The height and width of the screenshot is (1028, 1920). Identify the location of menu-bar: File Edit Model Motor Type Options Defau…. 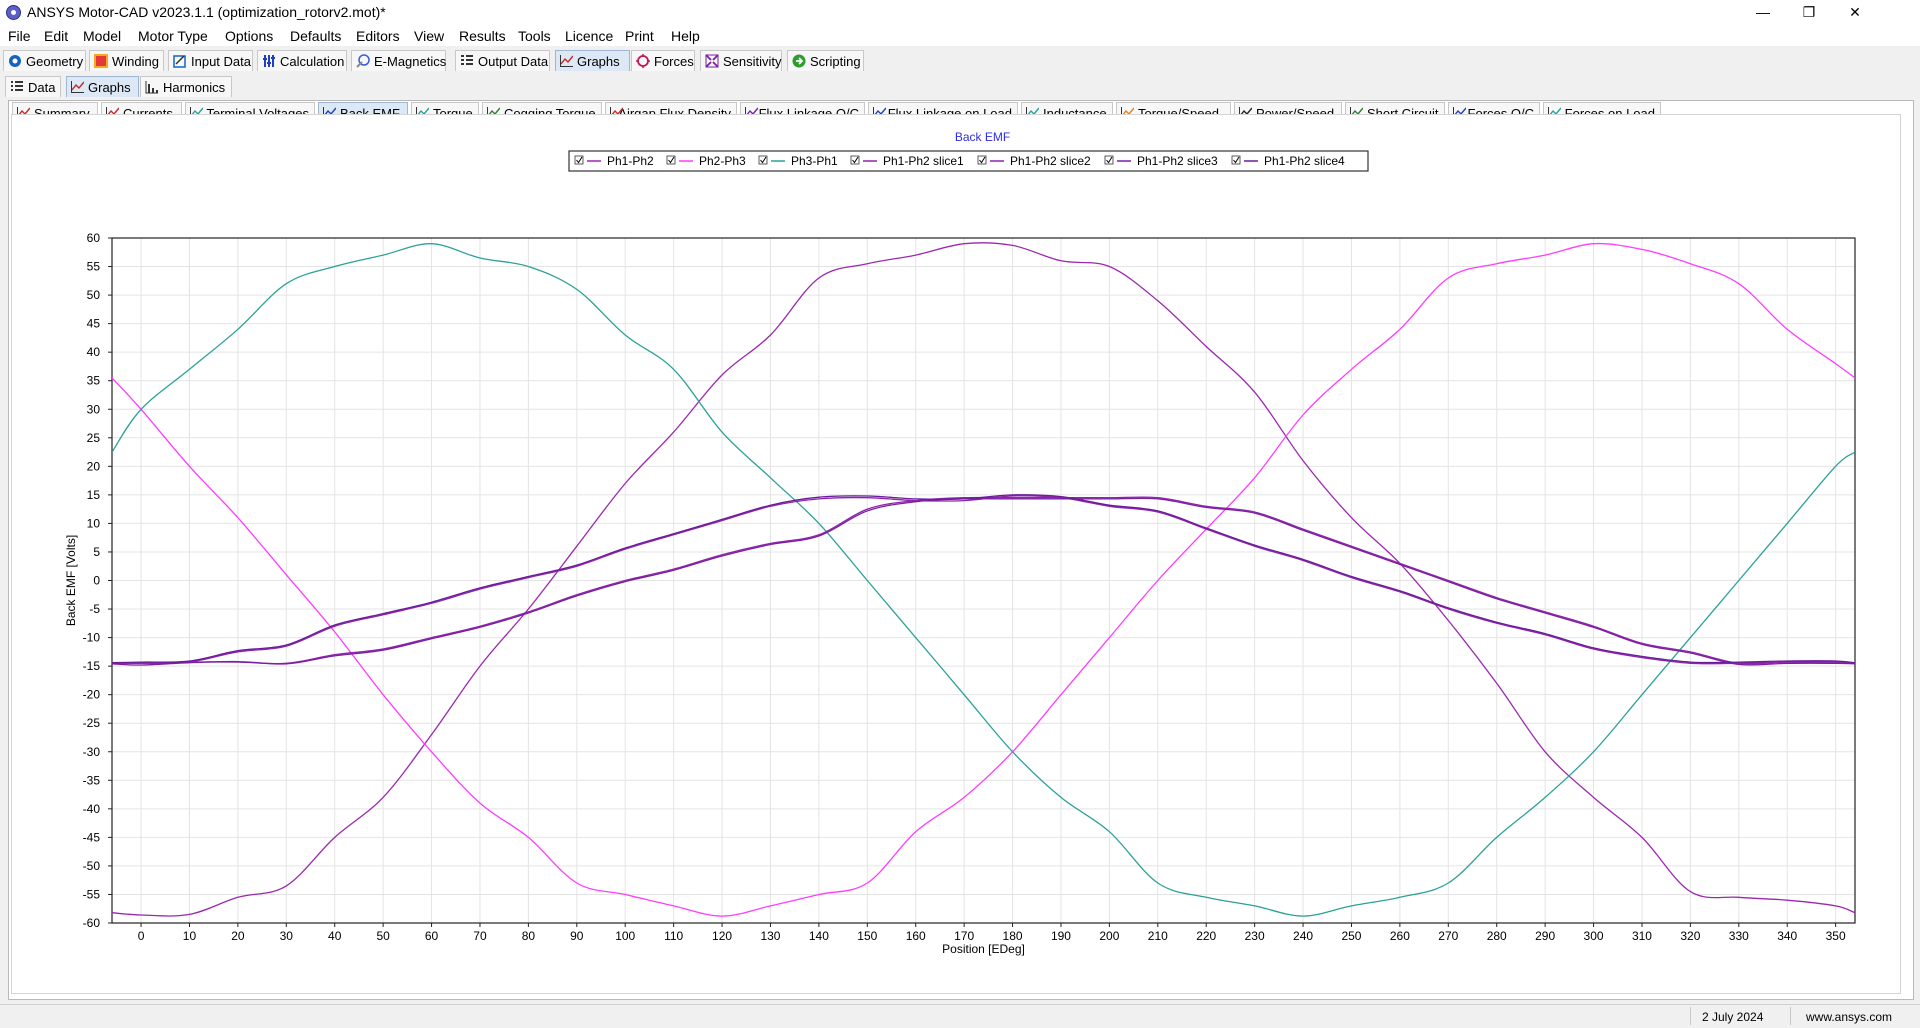
(960, 35).